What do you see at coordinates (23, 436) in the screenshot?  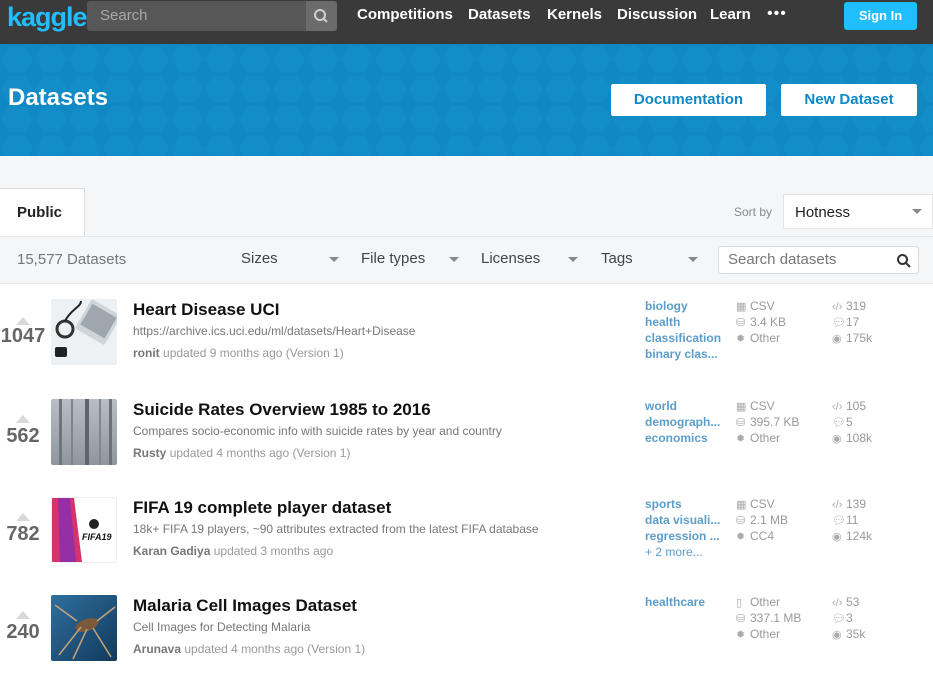 I see `vote-count: 562` at bounding box center [23, 436].